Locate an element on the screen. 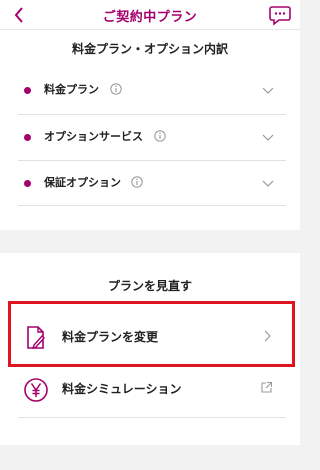  chat-icon is located at coordinates (280, 16).